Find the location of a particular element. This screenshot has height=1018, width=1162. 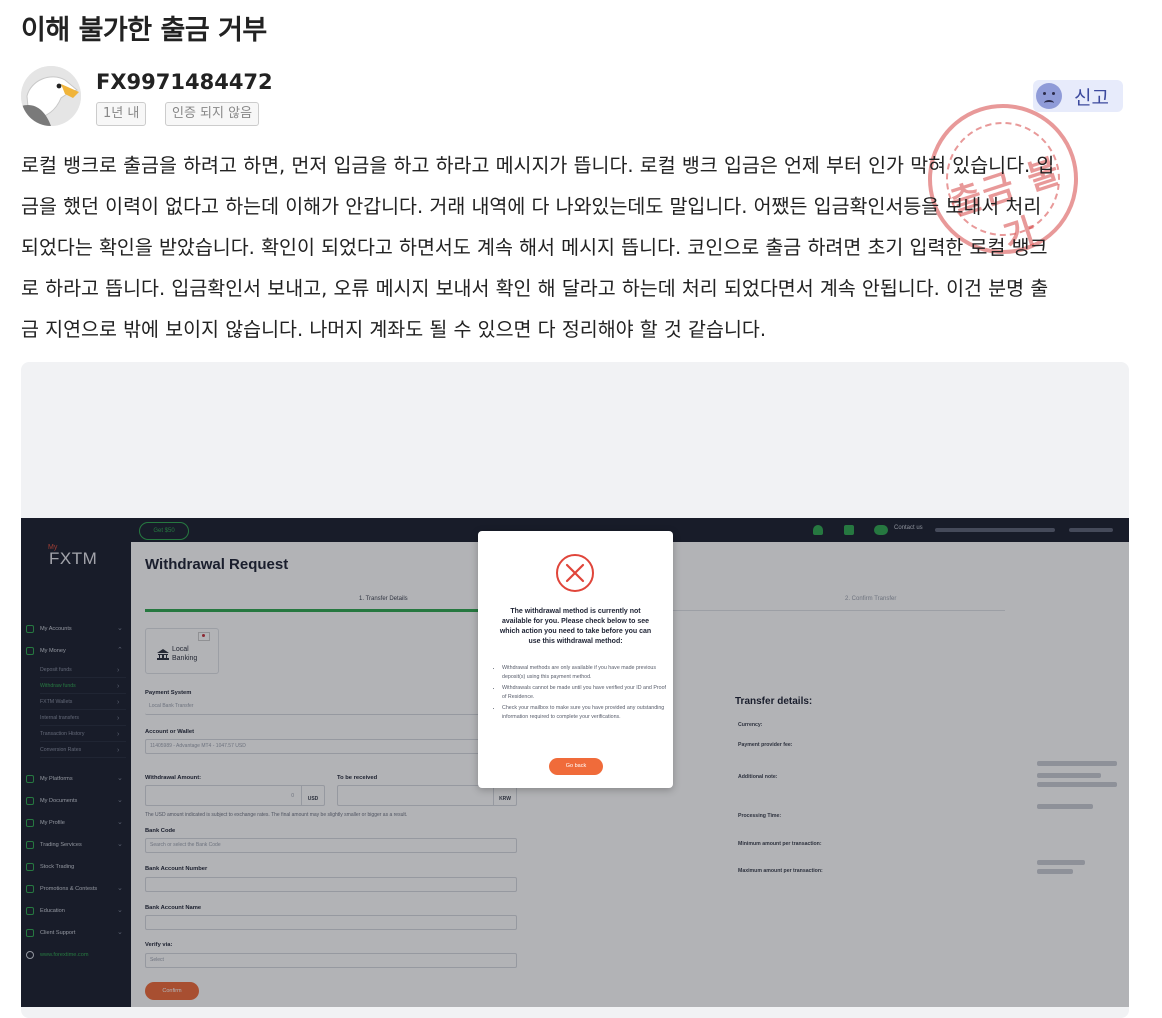

author-avatar is located at coordinates (51, 96).